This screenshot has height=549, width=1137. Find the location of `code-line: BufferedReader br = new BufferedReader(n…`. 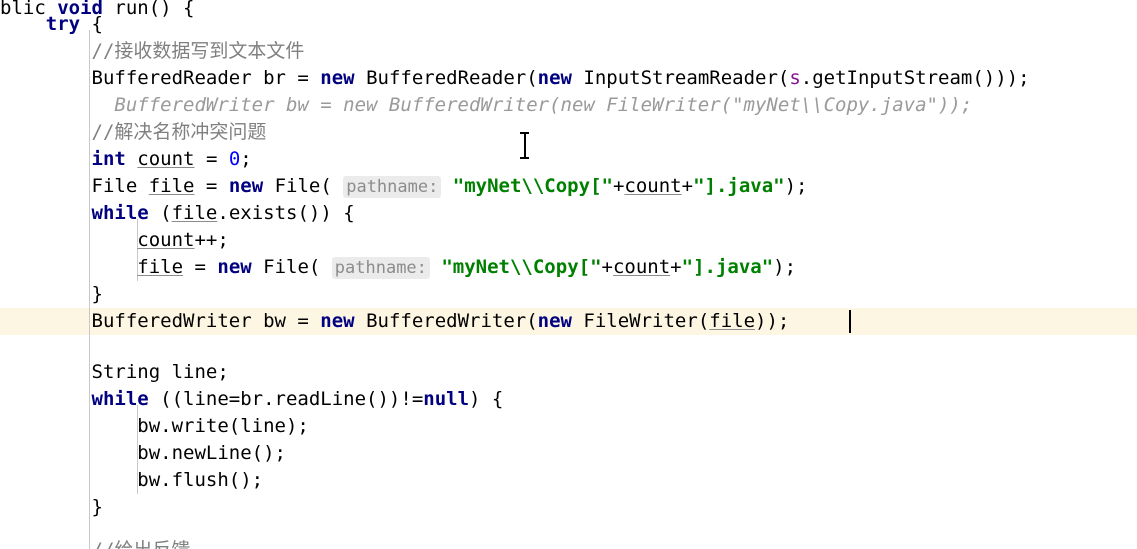

code-line: BufferedReader br = new BufferedReader(n… is located at coordinates (568, 78).